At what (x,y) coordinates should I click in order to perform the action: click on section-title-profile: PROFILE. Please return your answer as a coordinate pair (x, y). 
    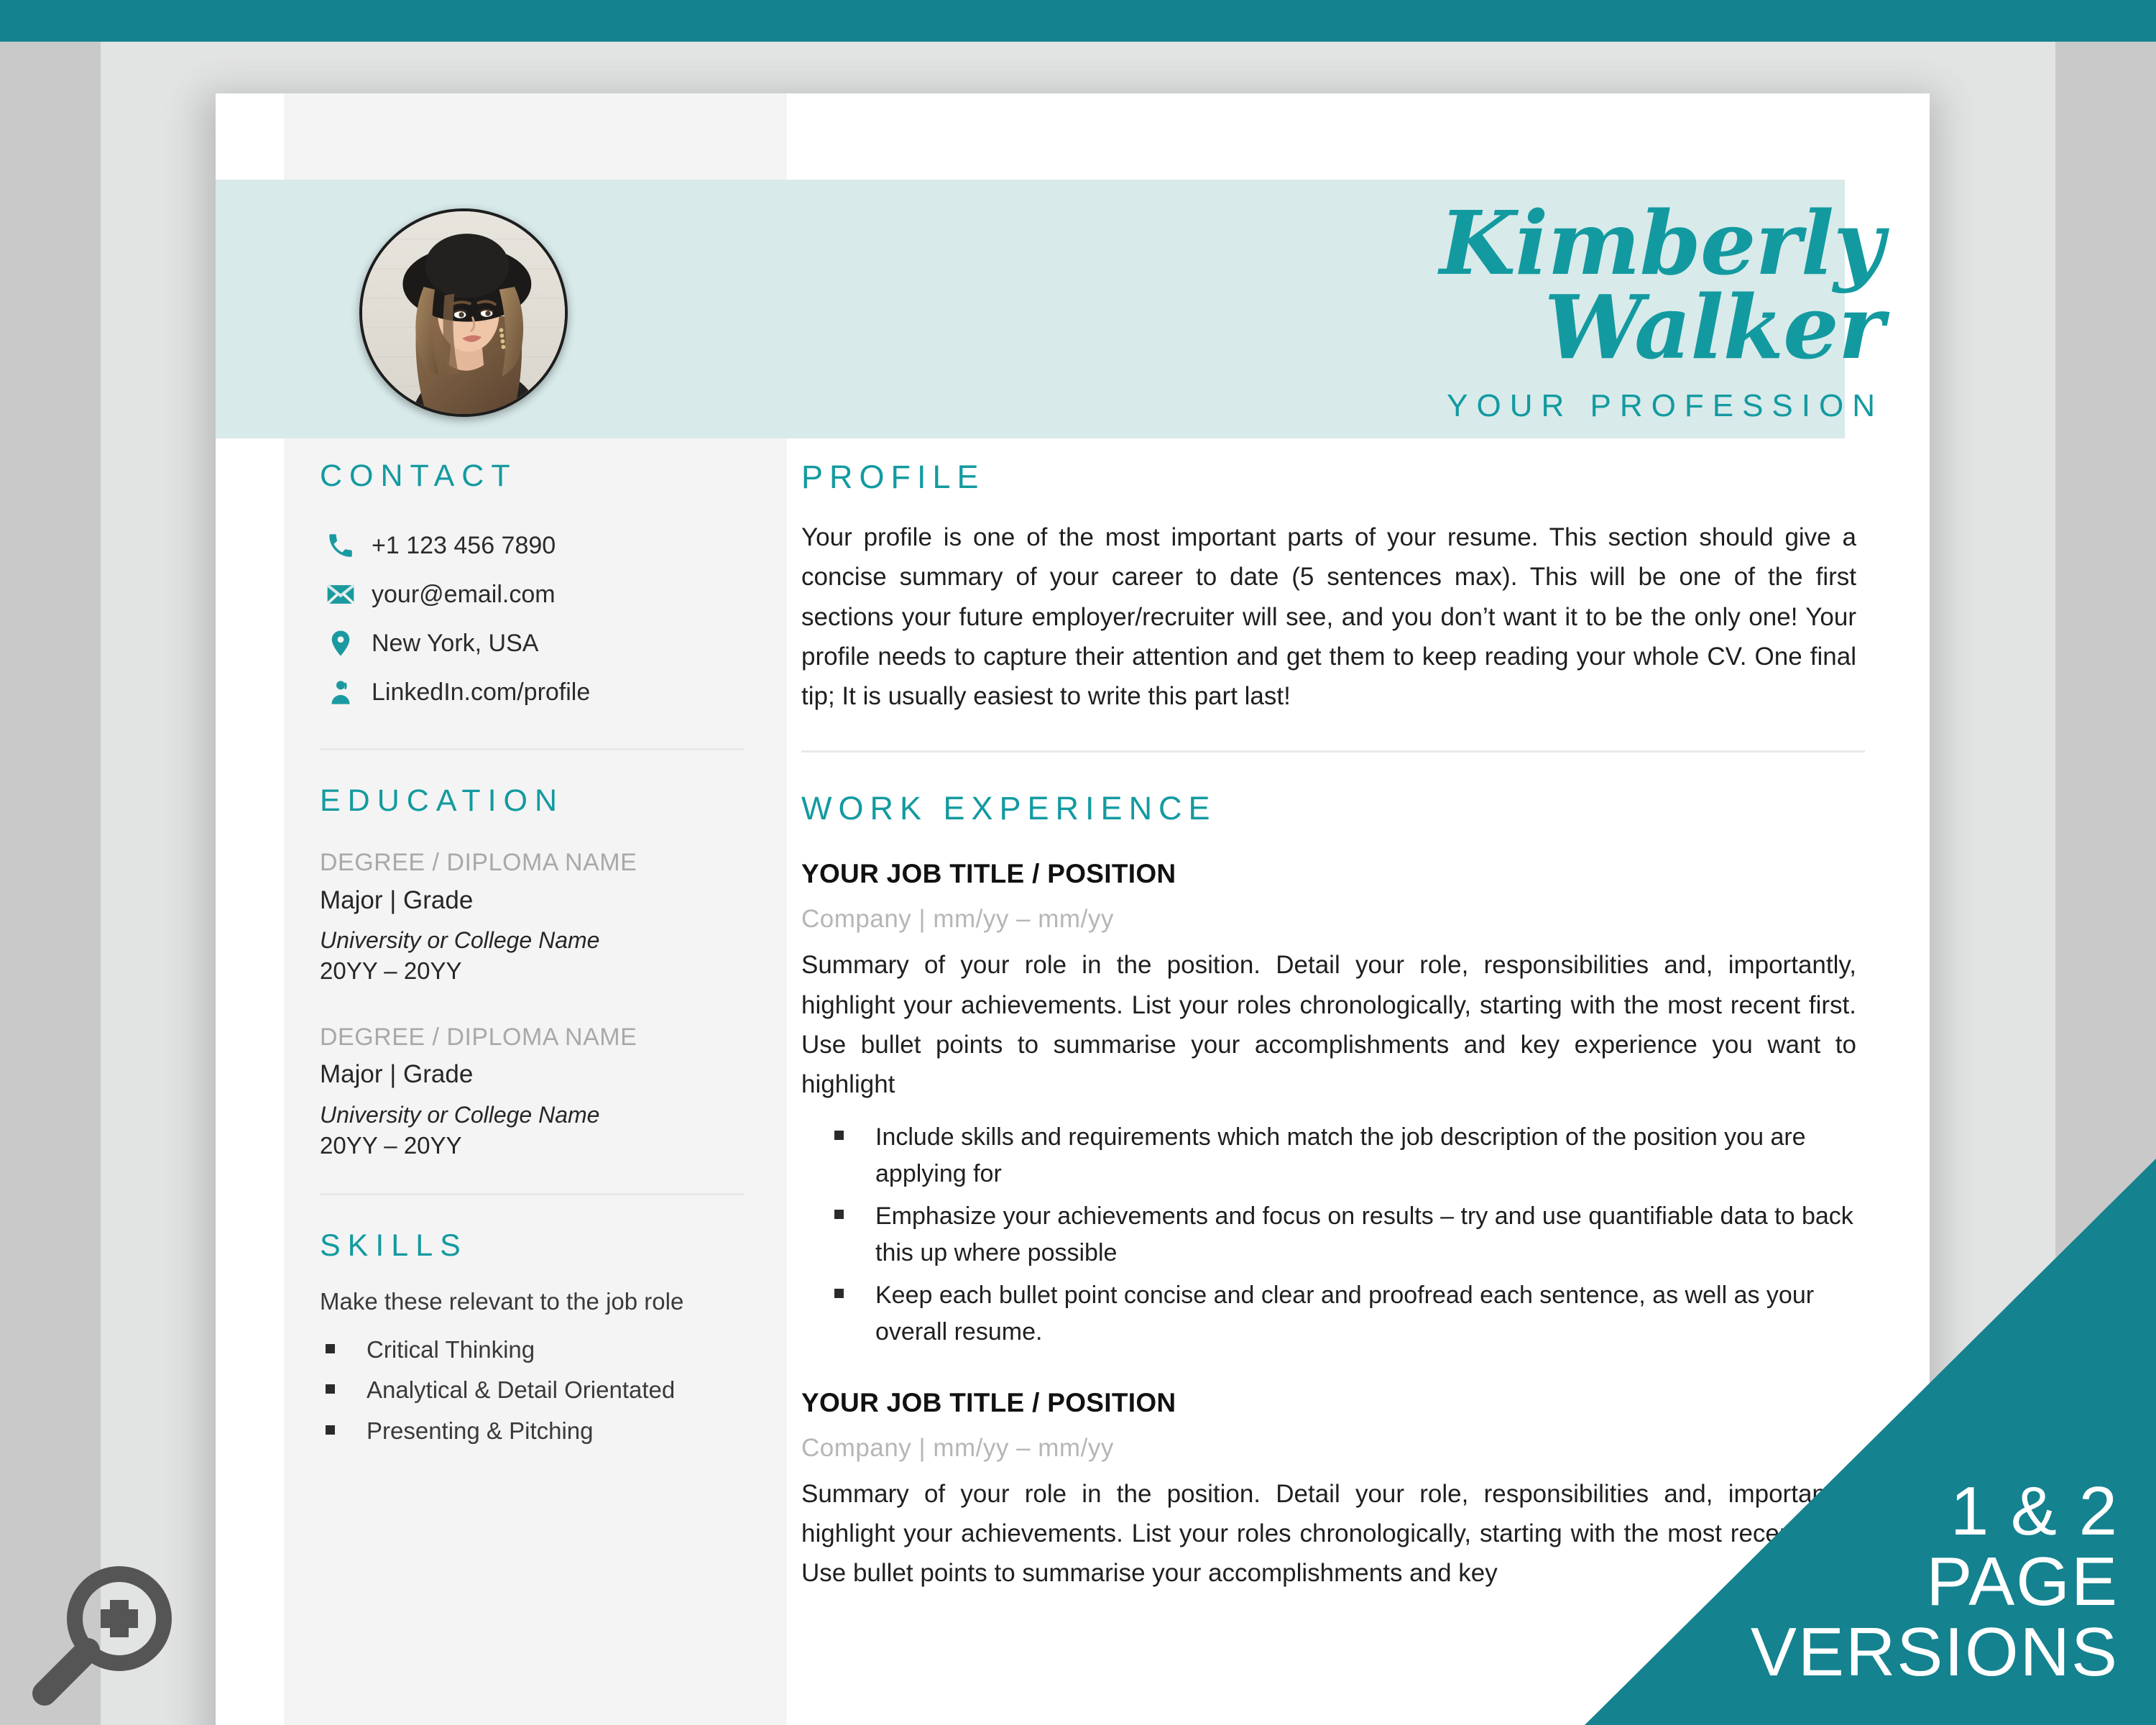
    Looking at the image, I should click on (893, 477).